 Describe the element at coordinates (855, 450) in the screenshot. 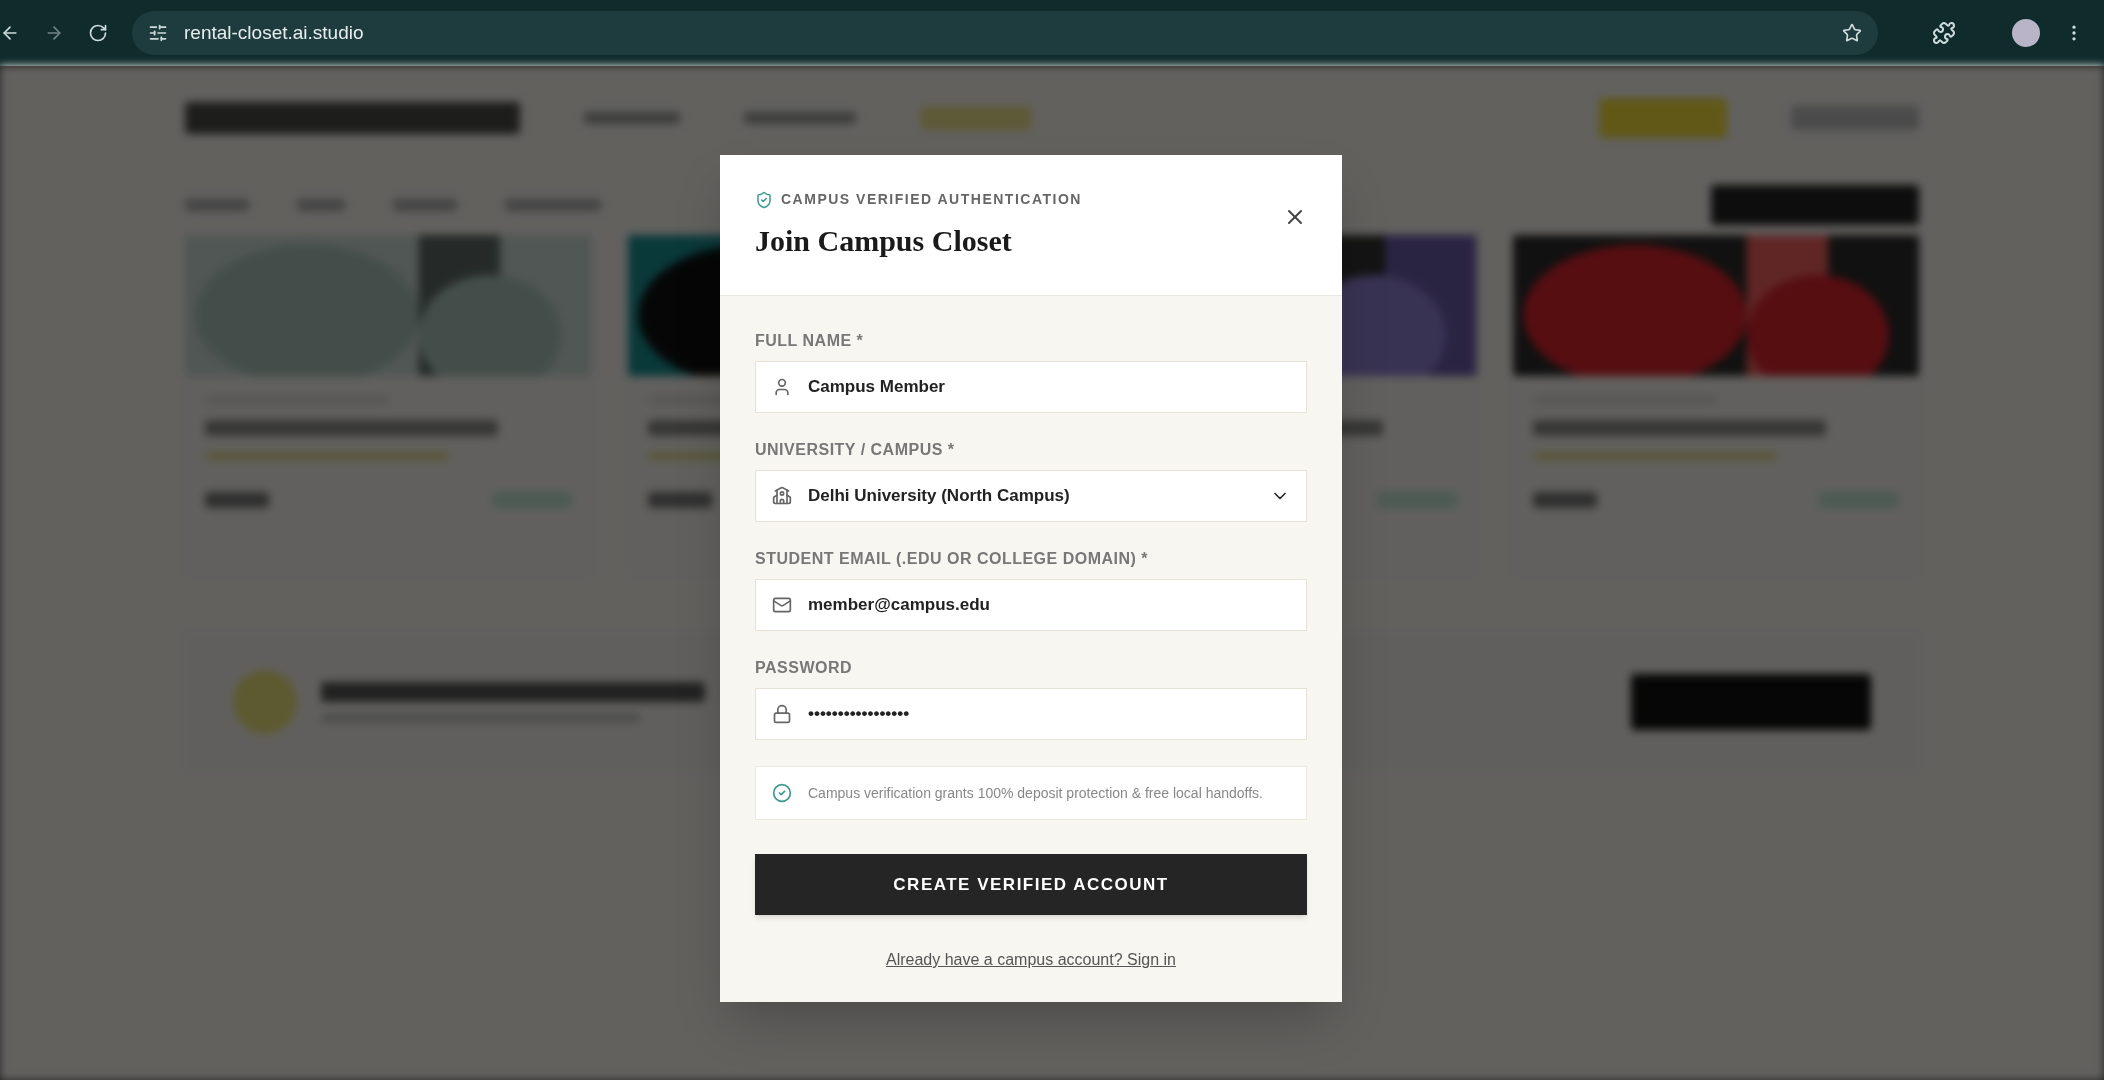

I see `field-label: UNIVERSITY / CAMPUS *` at that location.